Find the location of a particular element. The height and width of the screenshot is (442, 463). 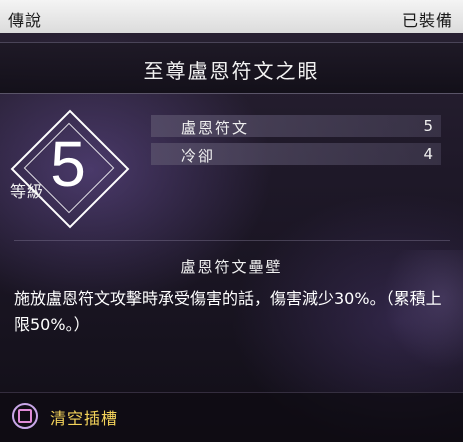

rank-emblem: 5 等級 is located at coordinates (75, 167).